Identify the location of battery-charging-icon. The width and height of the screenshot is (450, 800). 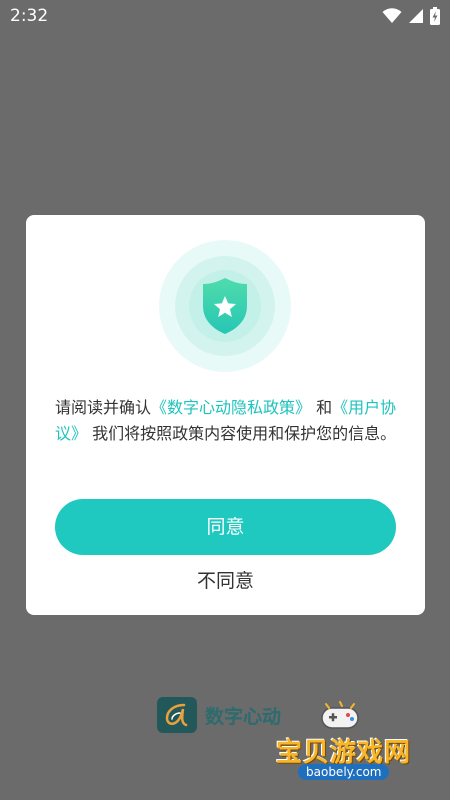
(435, 16).